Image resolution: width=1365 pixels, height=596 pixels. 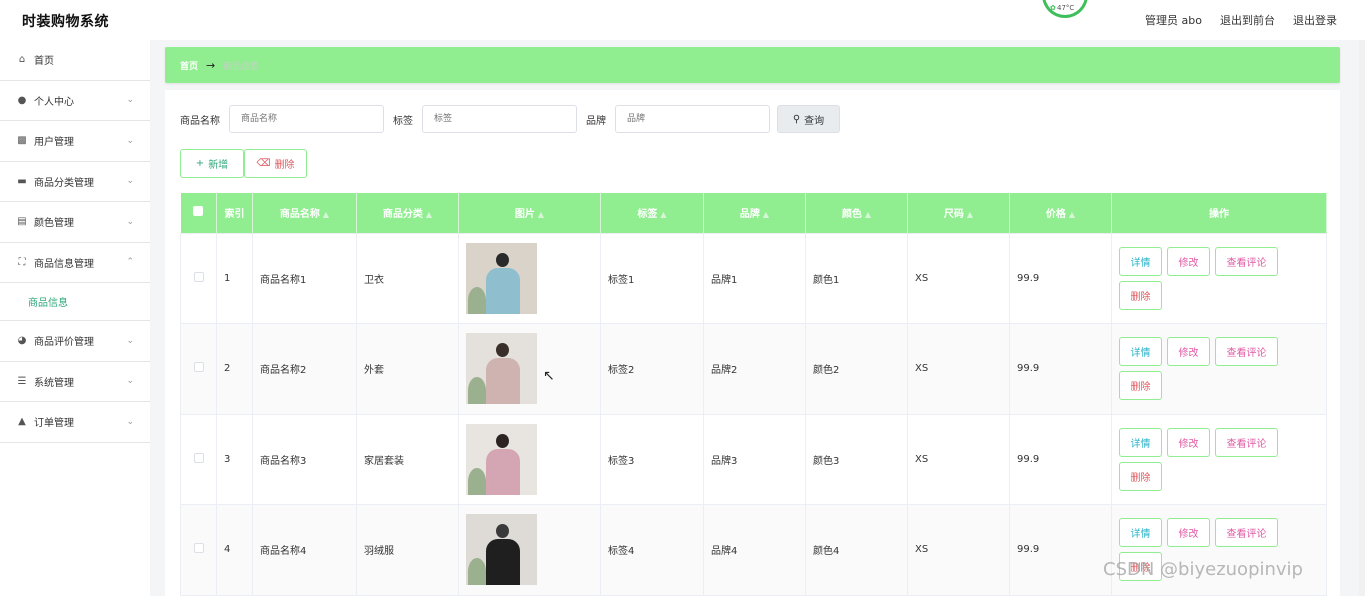 What do you see at coordinates (218, 165) in the screenshot?
I see `add-button-label: 新增` at bounding box center [218, 165].